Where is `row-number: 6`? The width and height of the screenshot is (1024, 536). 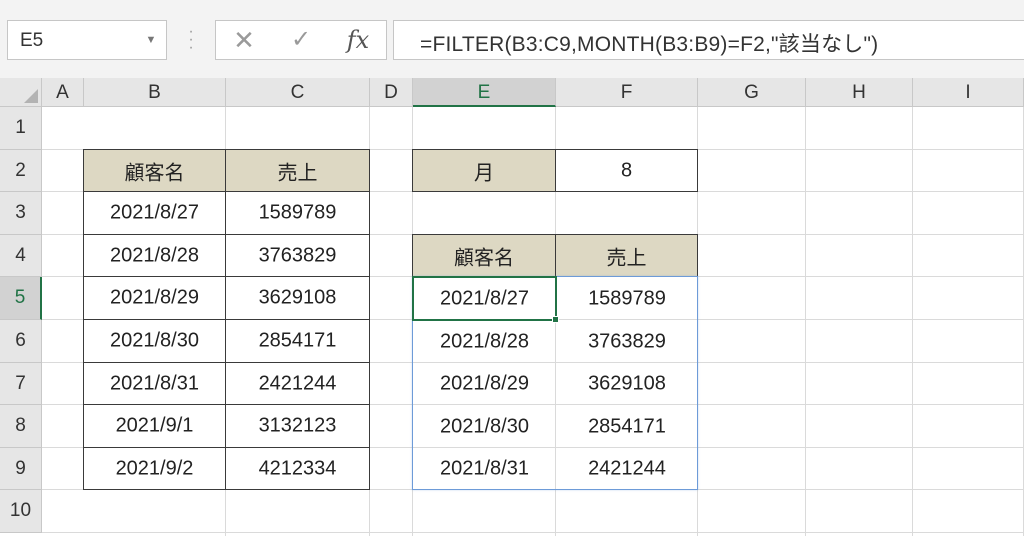 row-number: 6 is located at coordinates (20, 340).